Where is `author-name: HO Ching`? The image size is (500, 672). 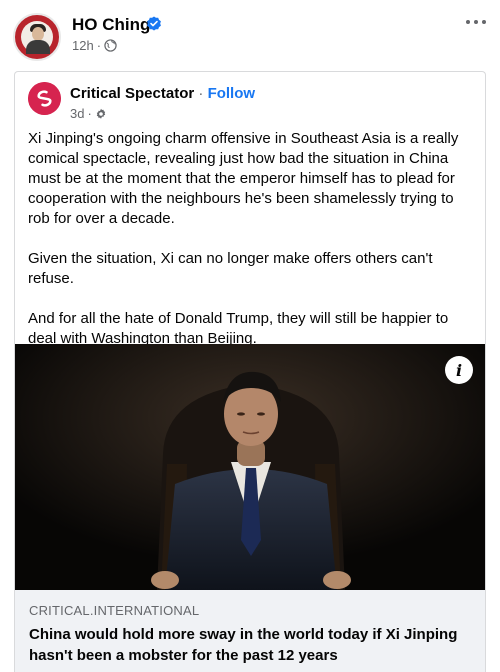 author-name: HO Ching is located at coordinates (111, 25).